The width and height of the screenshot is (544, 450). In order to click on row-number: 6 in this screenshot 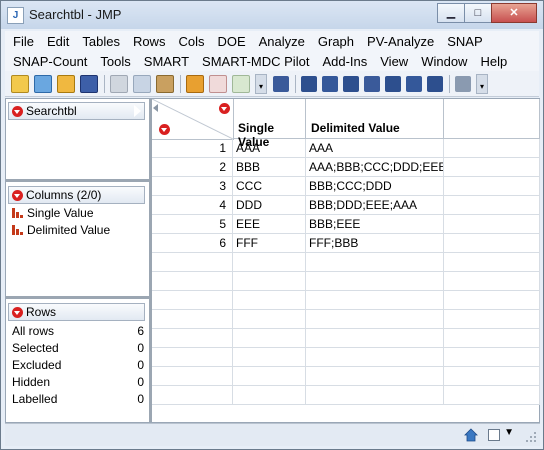, I will do `click(192, 243)`.